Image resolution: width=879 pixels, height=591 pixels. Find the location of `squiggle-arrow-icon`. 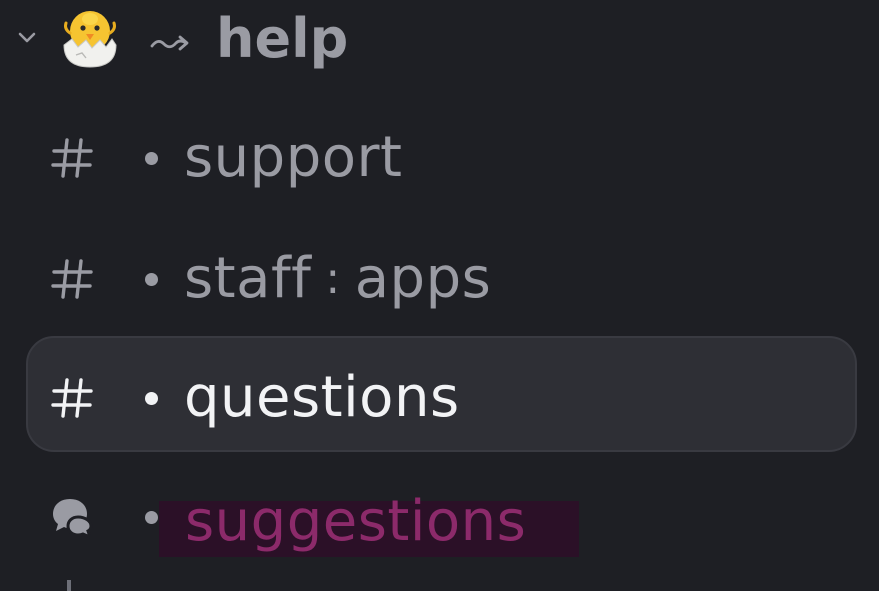

squiggle-arrow-icon is located at coordinates (169, 43).